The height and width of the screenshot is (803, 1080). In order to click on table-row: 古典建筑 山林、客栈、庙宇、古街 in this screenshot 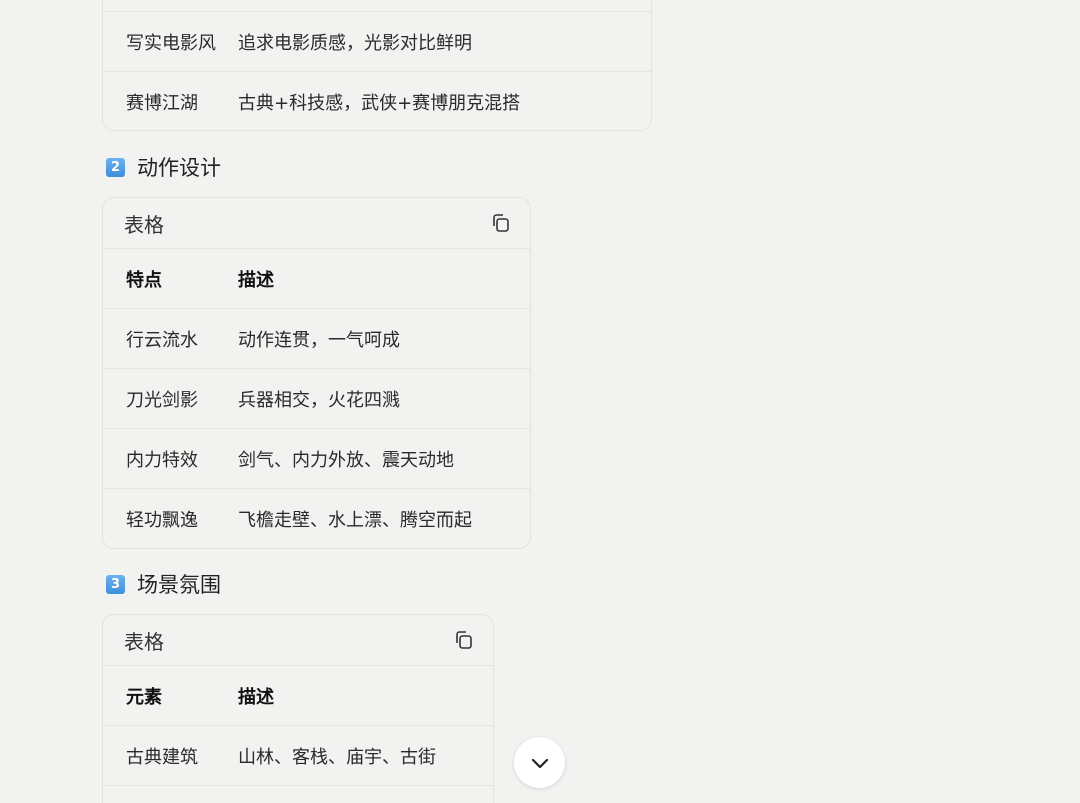, I will do `click(298, 756)`.